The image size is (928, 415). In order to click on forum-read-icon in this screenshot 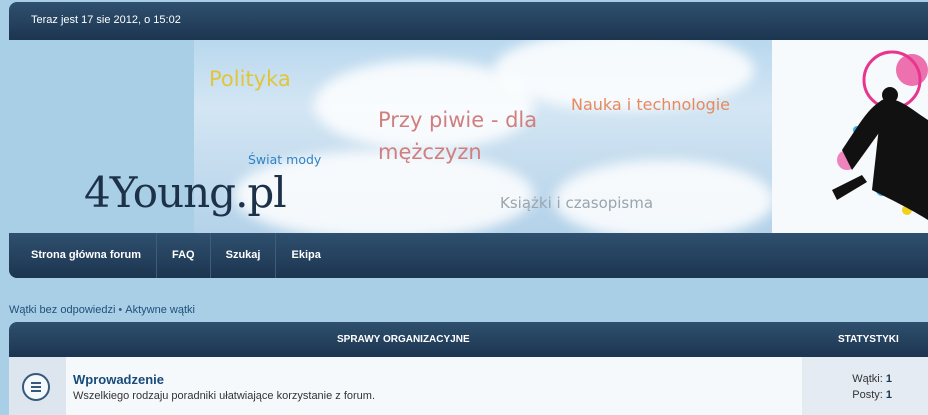, I will do `click(36, 387)`.